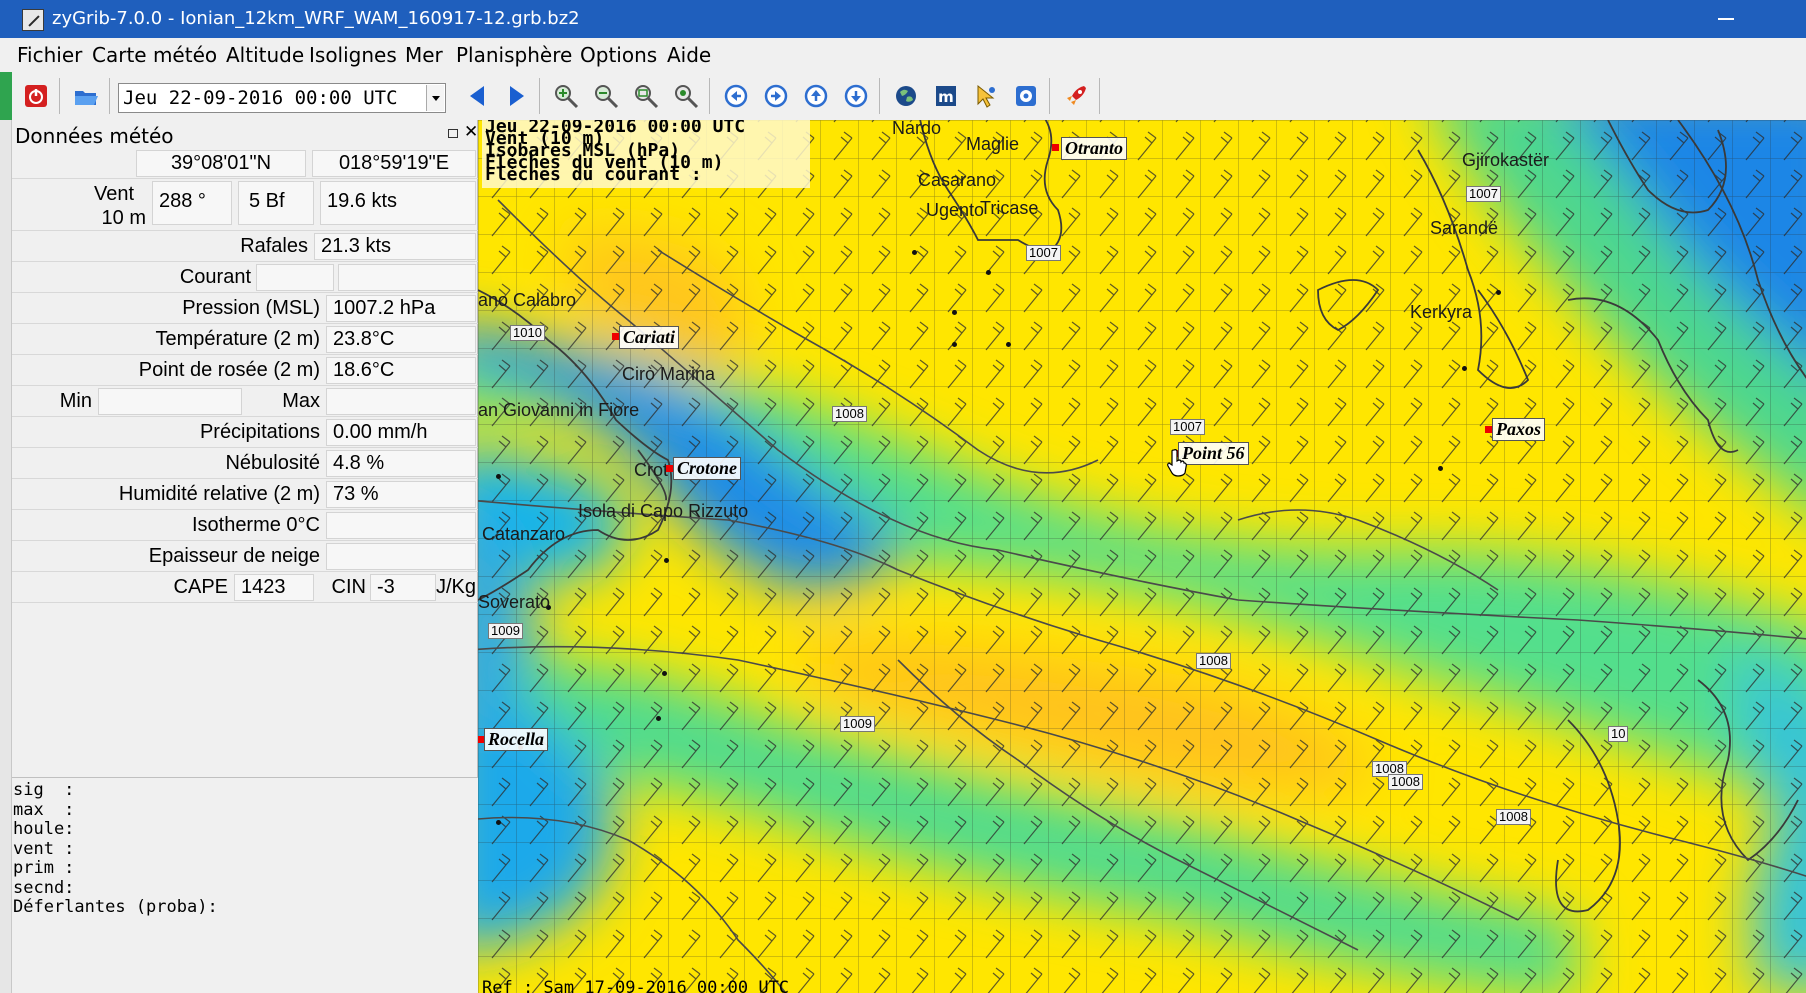 The height and width of the screenshot is (993, 1806). Describe the element at coordinates (606, 96) in the screenshot. I see `zoom-out-icon` at that location.